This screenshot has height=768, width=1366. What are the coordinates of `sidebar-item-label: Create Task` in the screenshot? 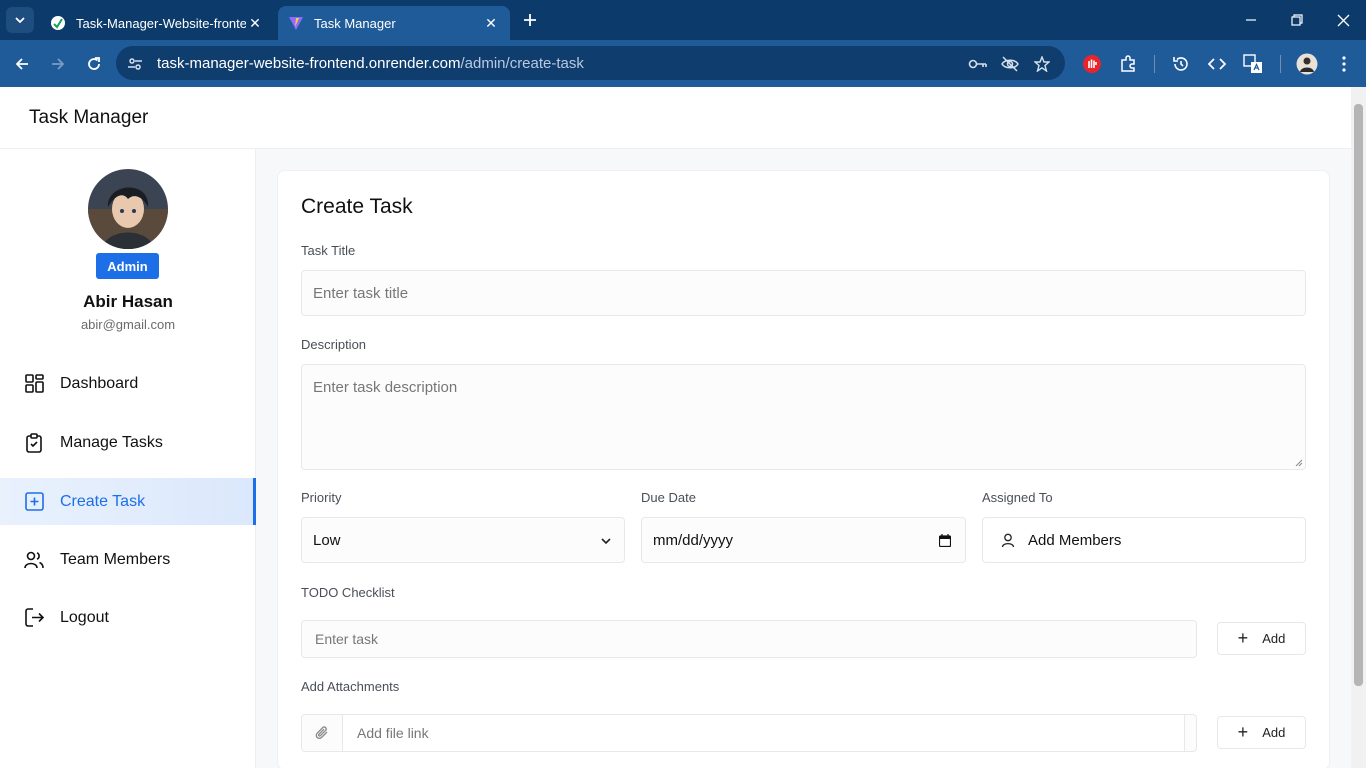 It's located at (103, 501).